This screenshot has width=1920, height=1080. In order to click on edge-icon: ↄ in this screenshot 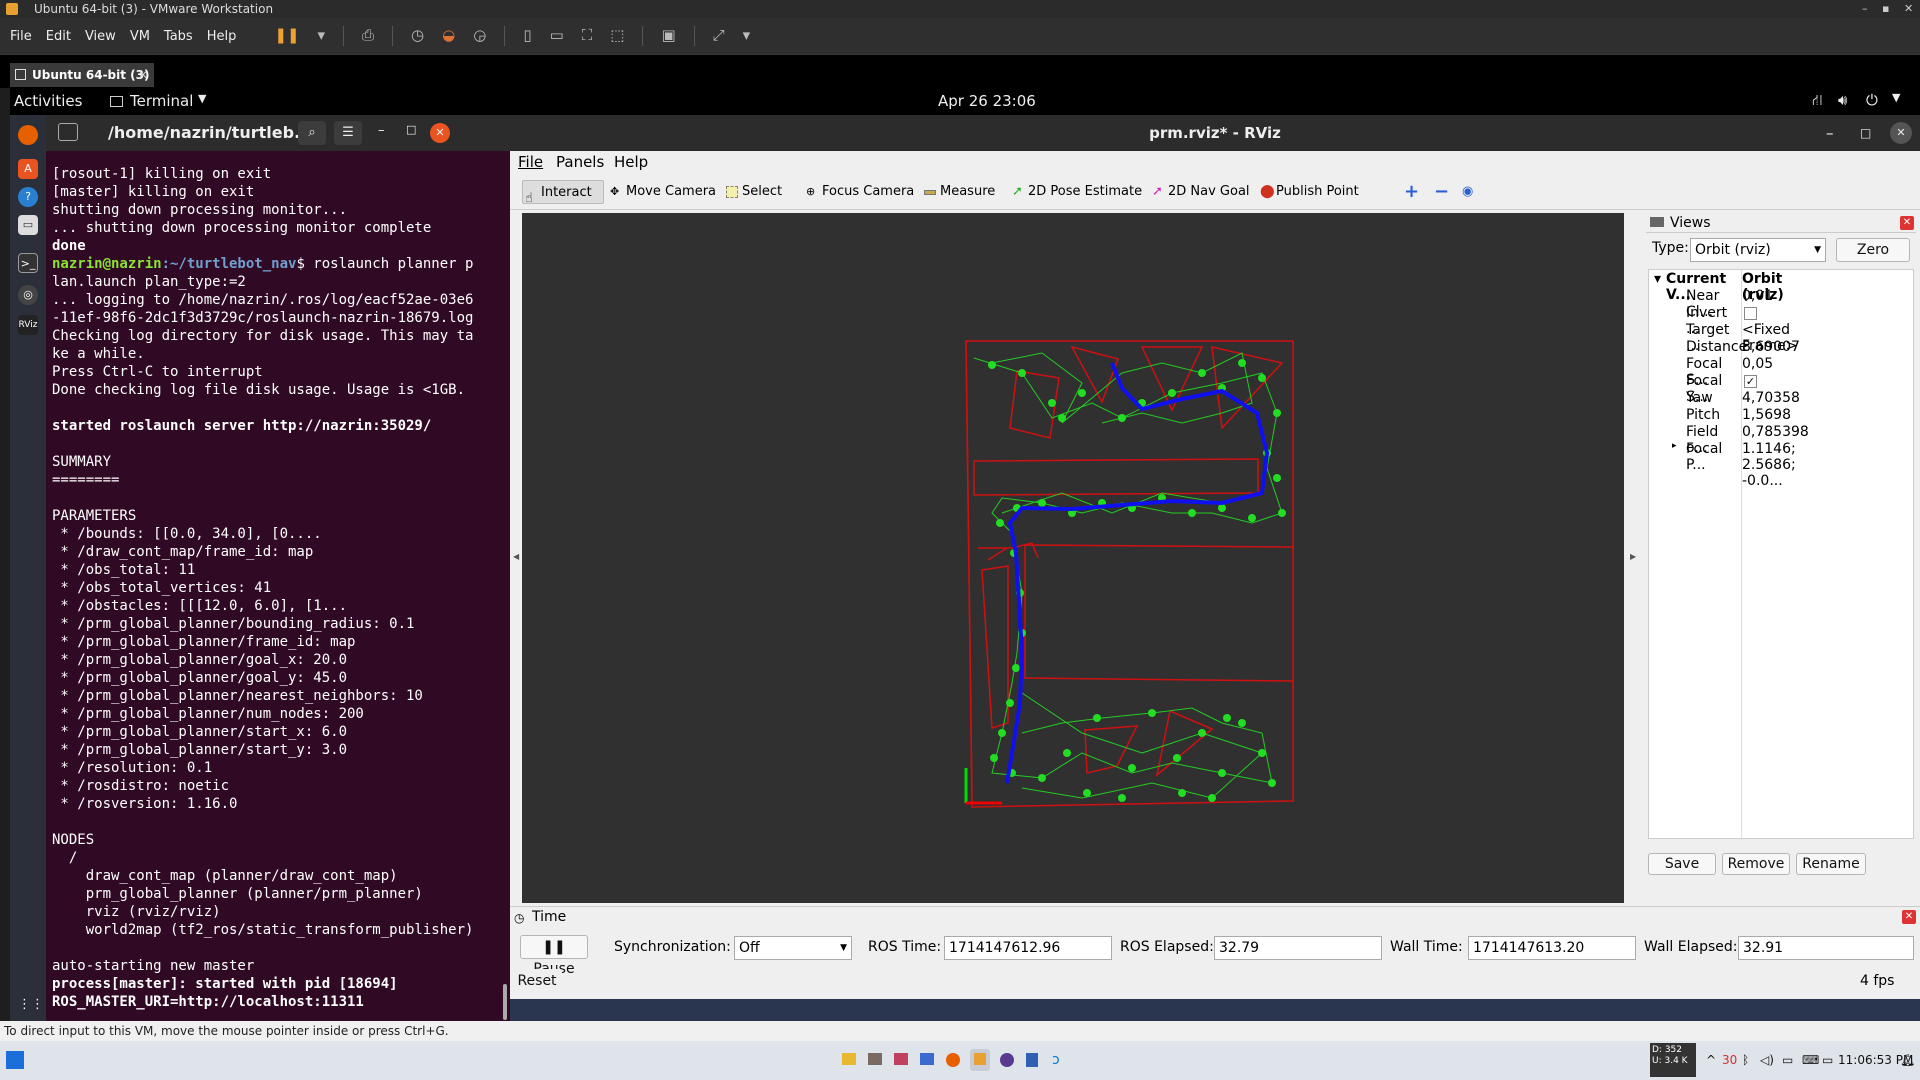, I will do `click(1056, 1060)`.